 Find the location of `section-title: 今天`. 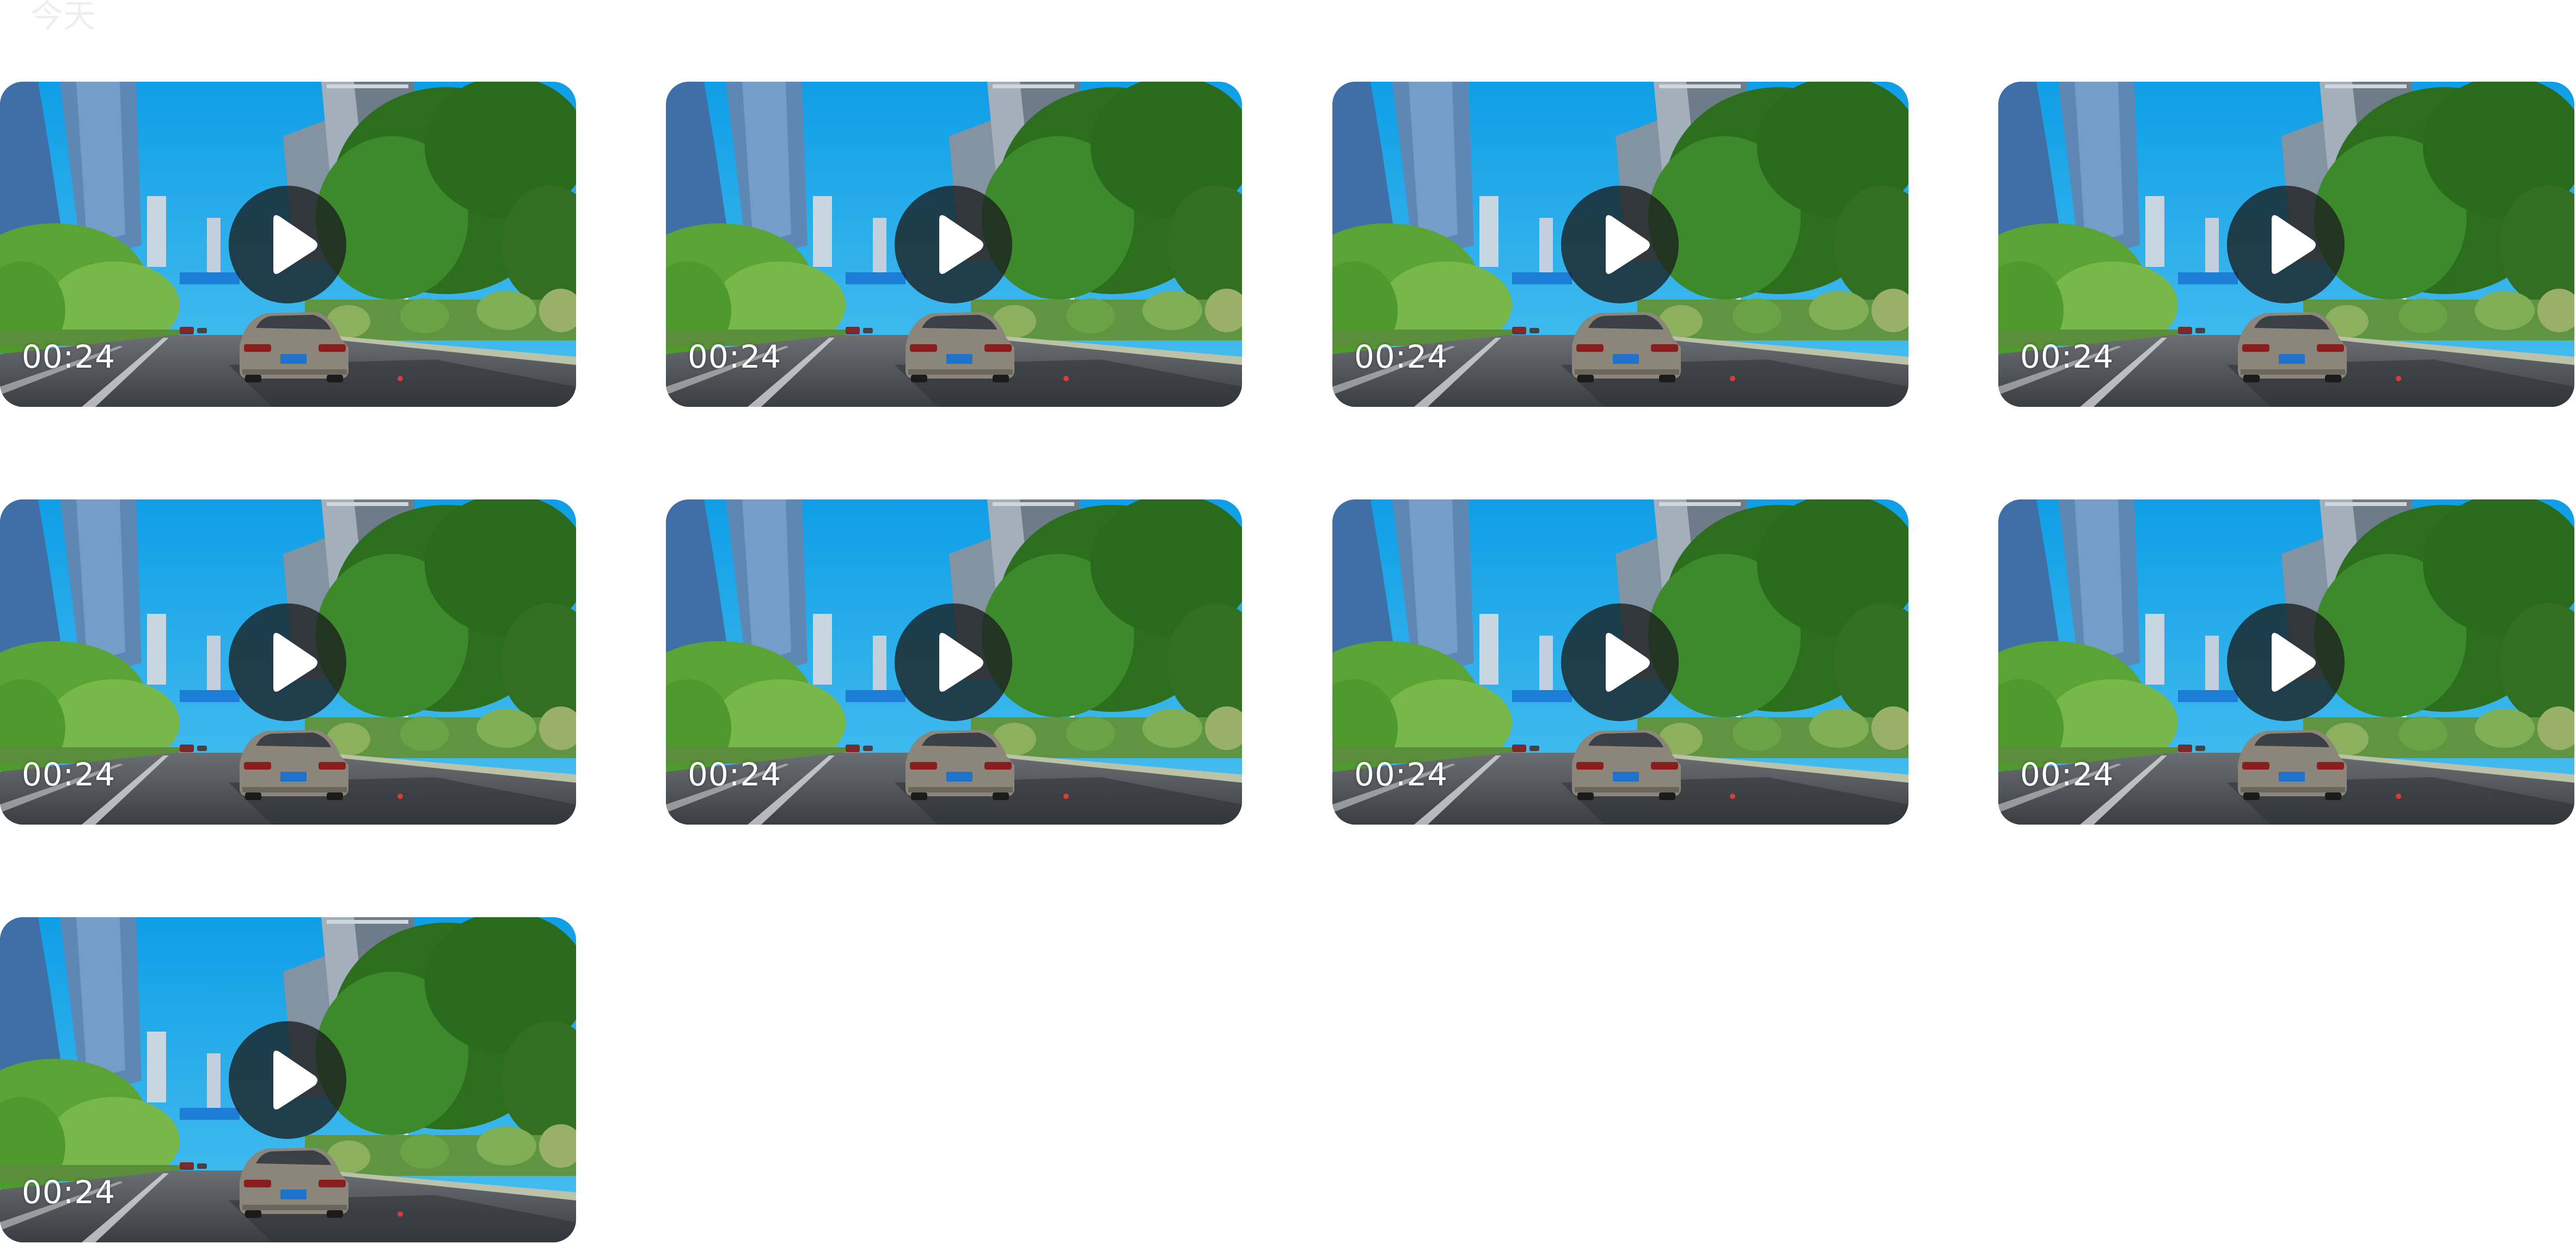

section-title: 今天 is located at coordinates (63, 17).